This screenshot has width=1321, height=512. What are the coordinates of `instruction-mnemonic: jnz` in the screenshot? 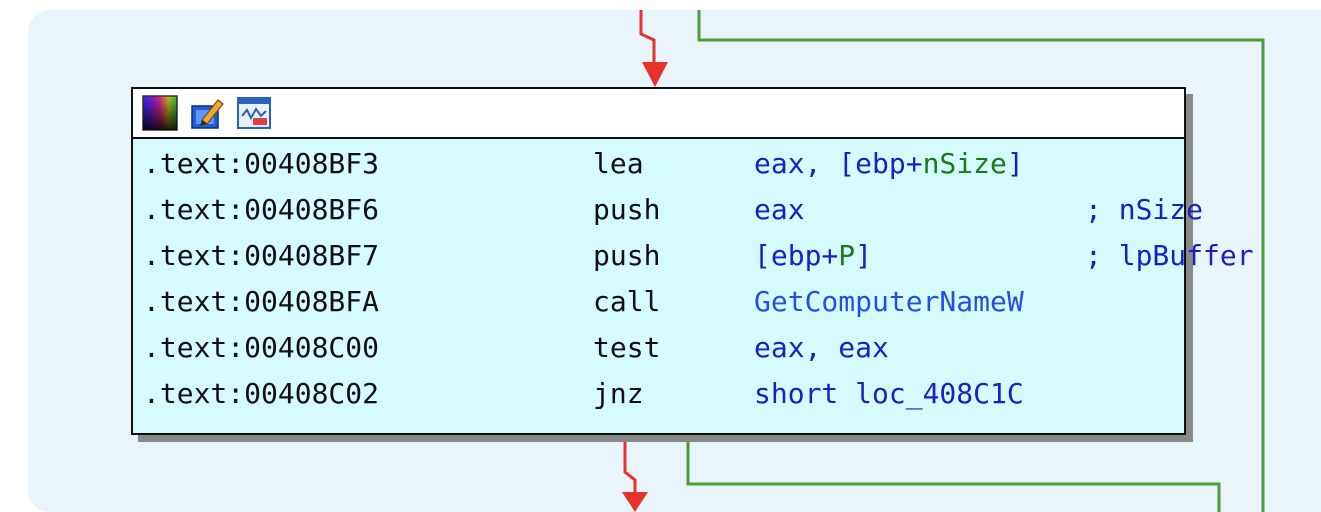 It's located at (618, 393).